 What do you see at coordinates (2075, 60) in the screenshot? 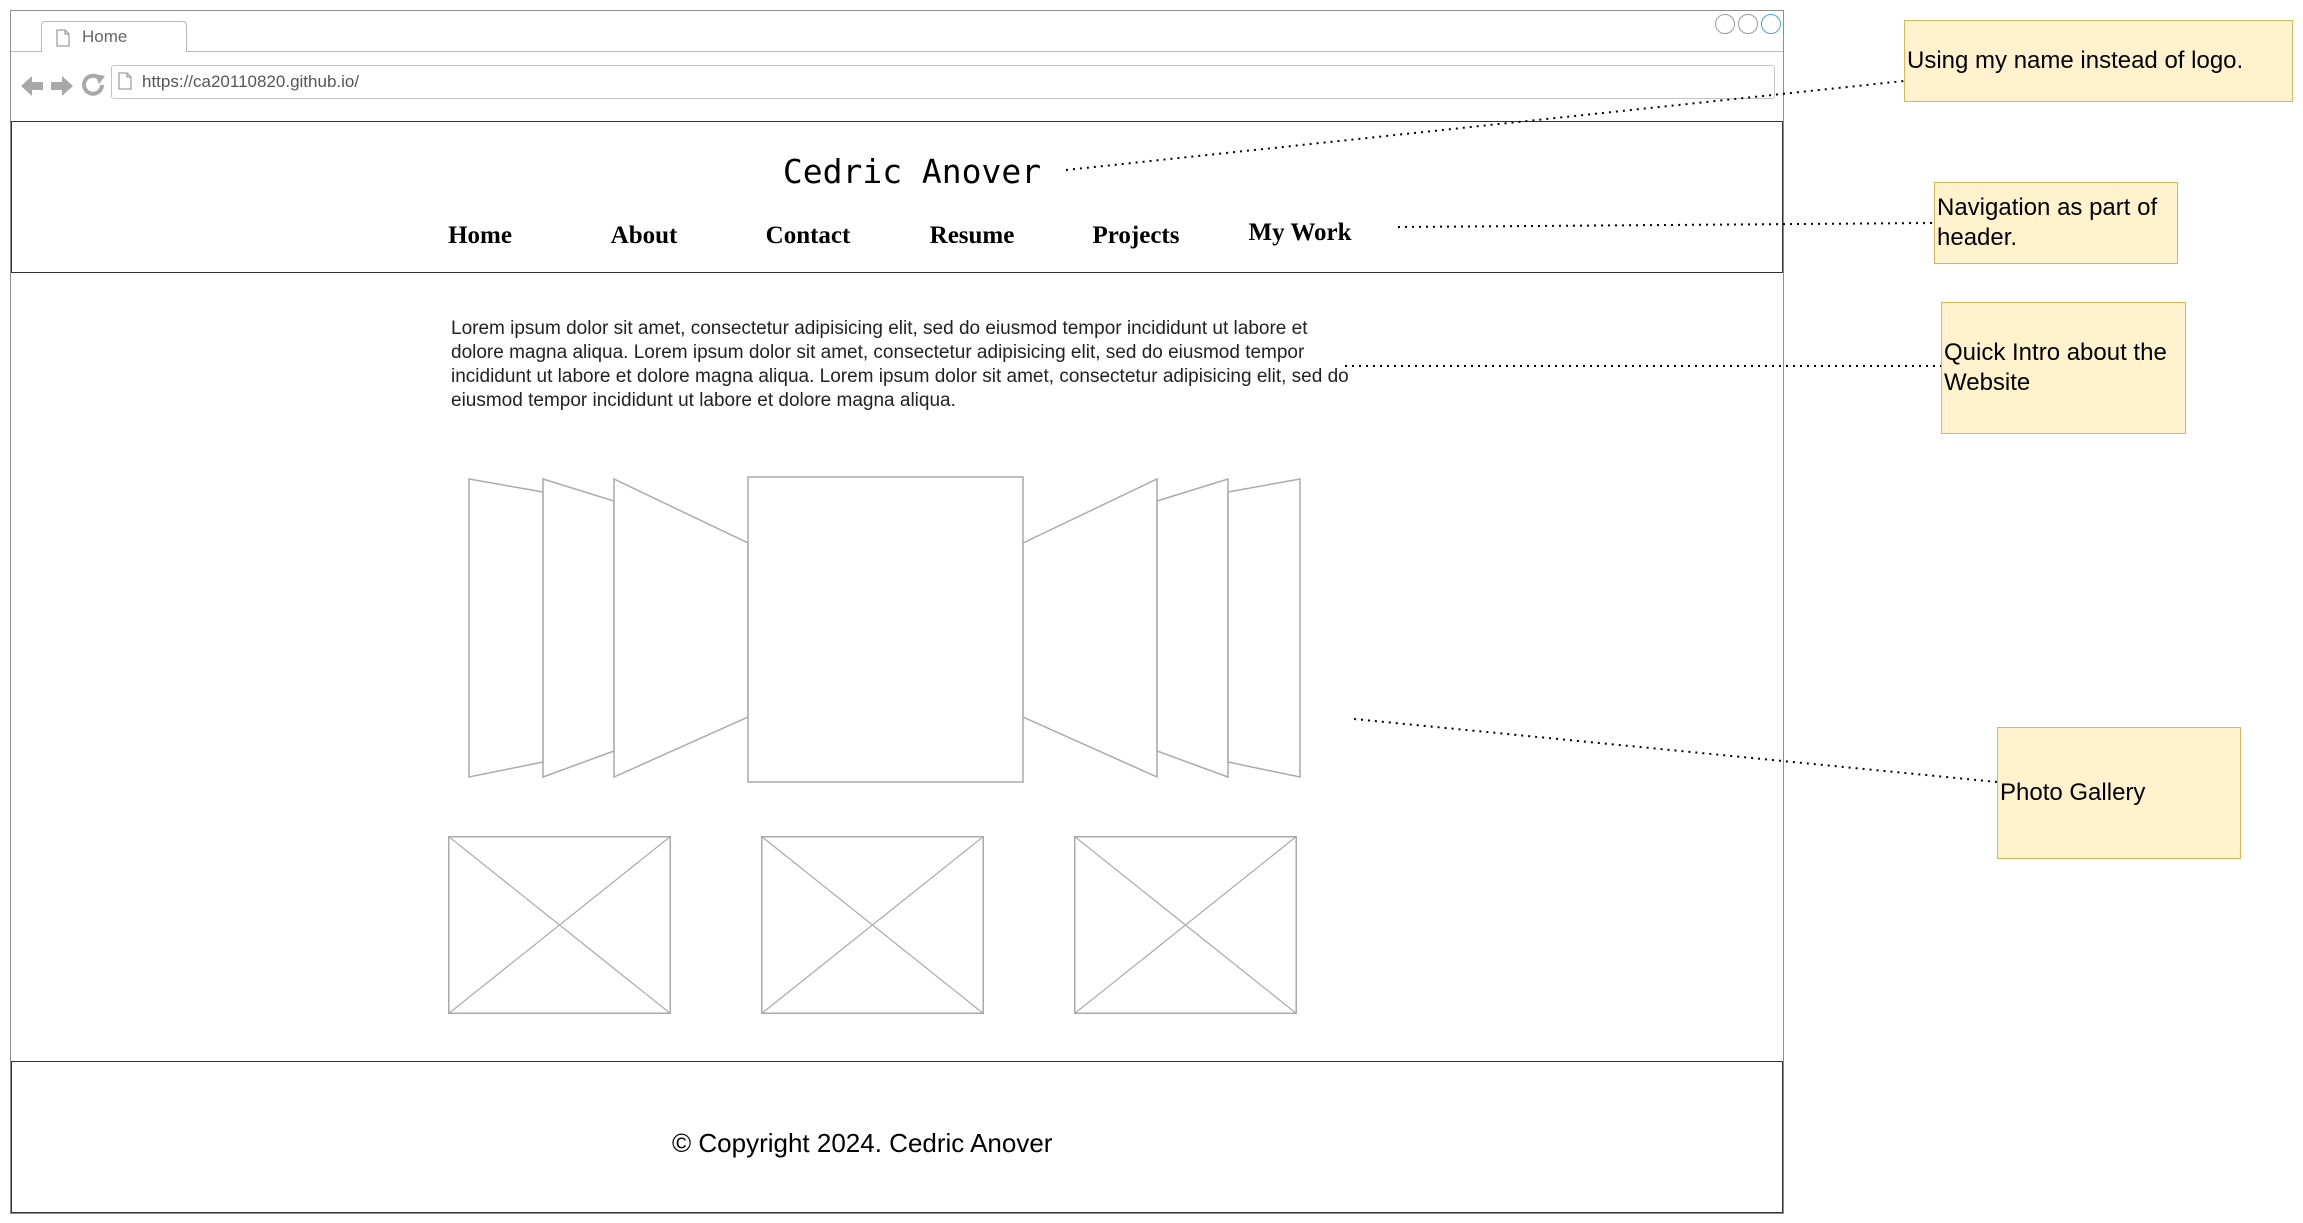
I see `note-logo-text: Using my name instead of logo.` at bounding box center [2075, 60].